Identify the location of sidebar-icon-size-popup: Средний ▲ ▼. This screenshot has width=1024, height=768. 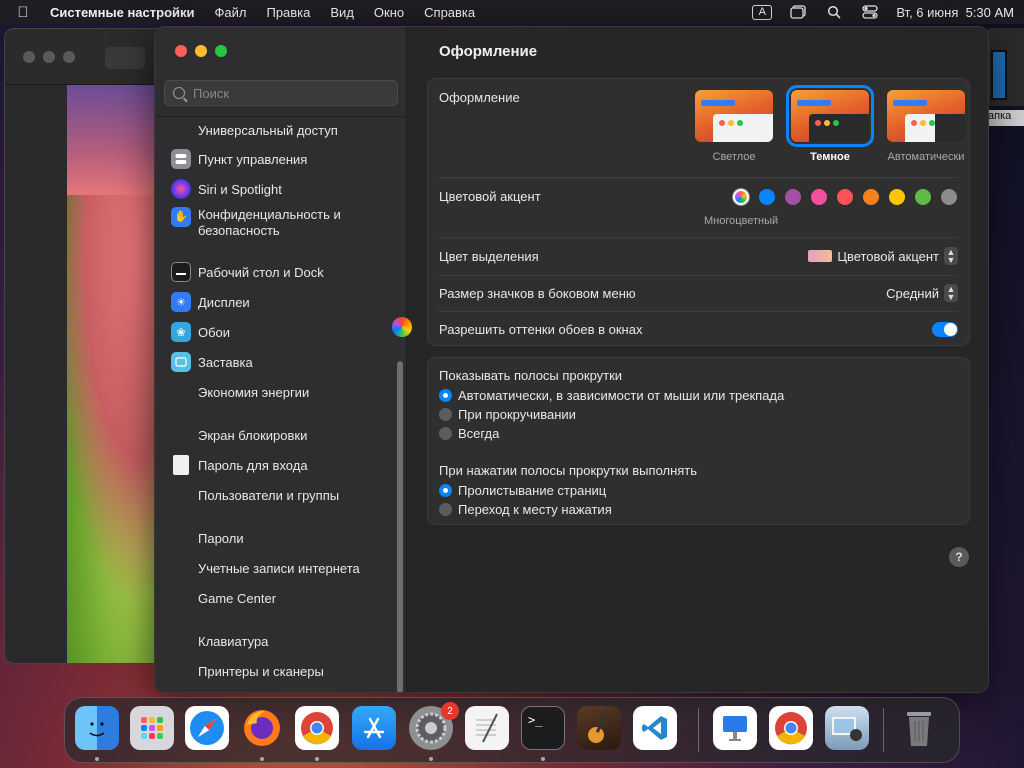
(922, 293).